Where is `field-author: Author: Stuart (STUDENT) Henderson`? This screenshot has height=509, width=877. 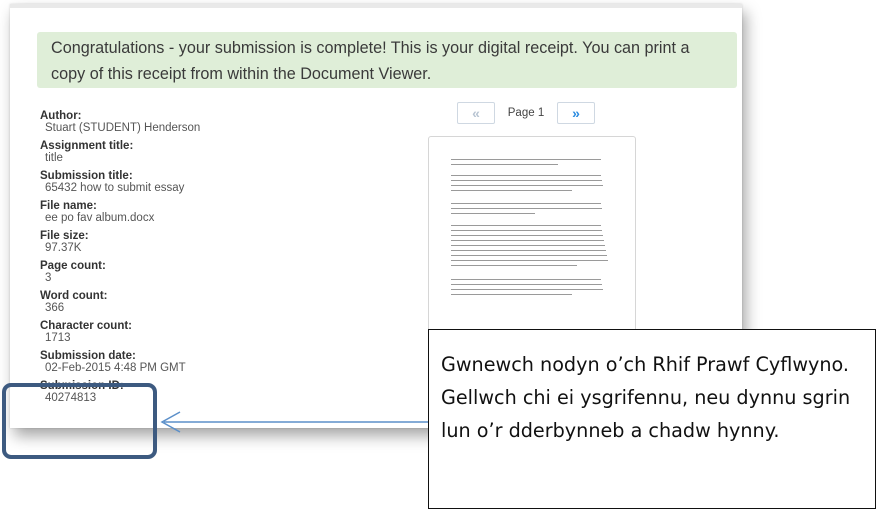 field-author: Author: Stuart (STUDENT) Henderson is located at coordinates (190, 122).